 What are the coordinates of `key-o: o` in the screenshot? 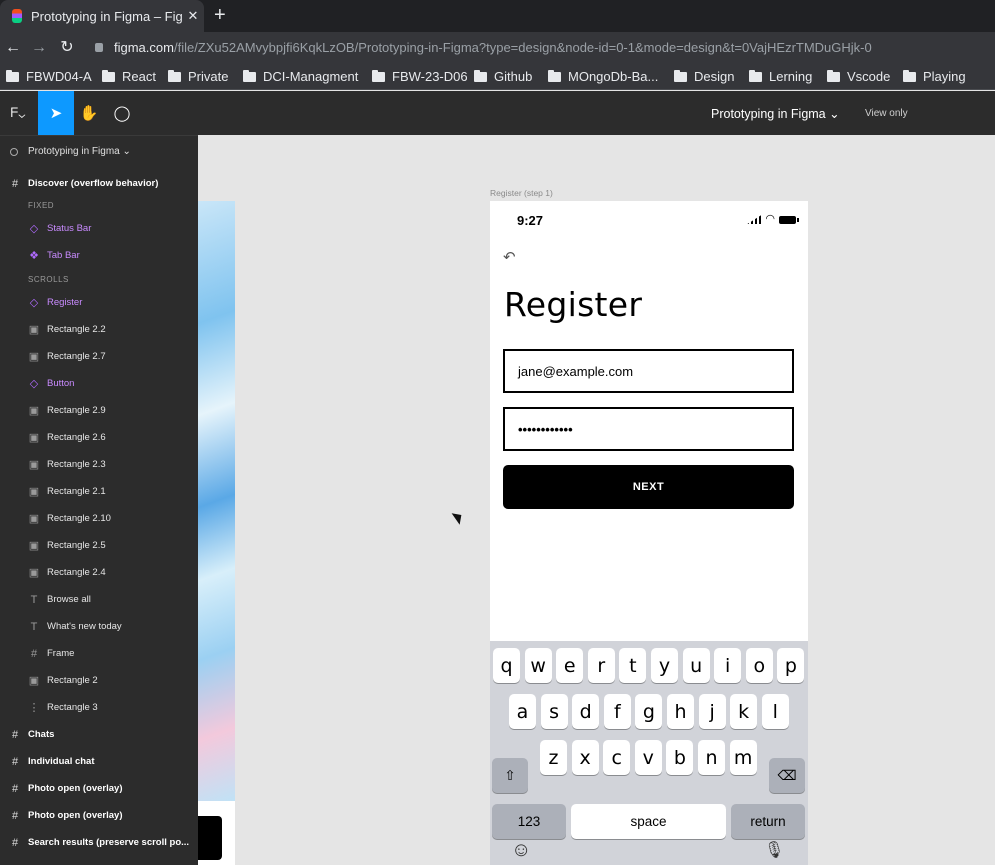 It's located at (759, 665).